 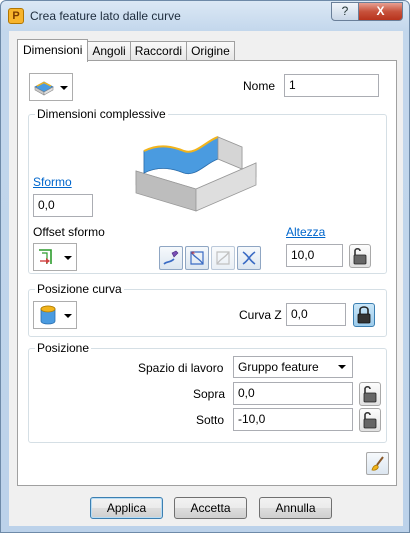 I want to click on curve-delete-icon, so click(x=249, y=258).